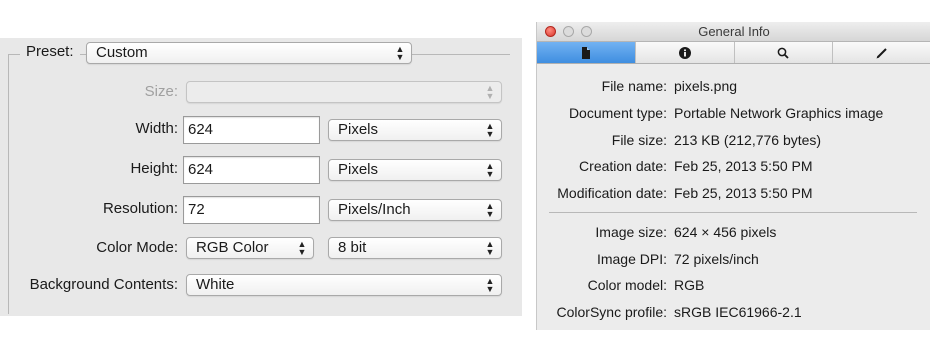  What do you see at coordinates (733, 285) in the screenshot?
I see `color-model-row: Color model: RGB` at bounding box center [733, 285].